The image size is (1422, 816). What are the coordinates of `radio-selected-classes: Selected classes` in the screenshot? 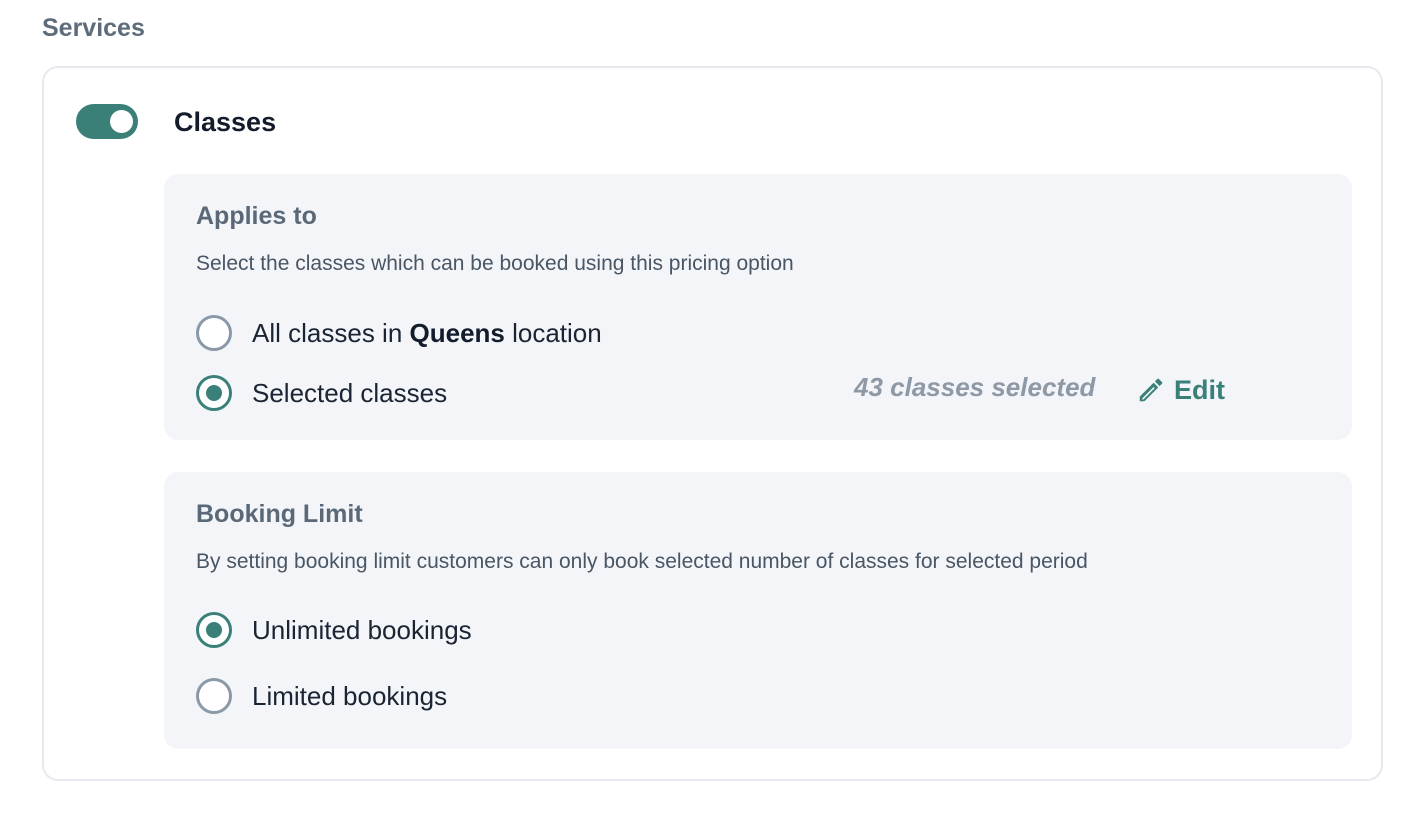 It's located at (321, 393).